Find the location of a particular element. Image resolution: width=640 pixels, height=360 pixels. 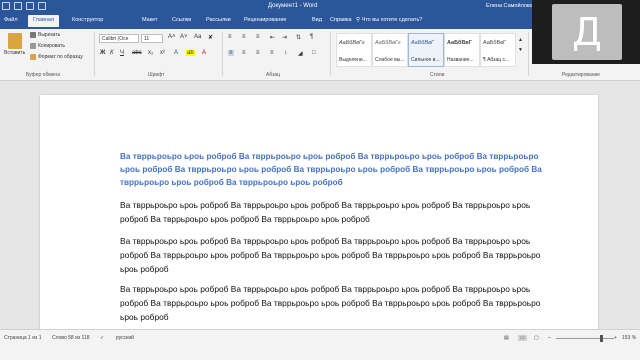

align-center-icon: ≡ is located at coordinates (244, 53).